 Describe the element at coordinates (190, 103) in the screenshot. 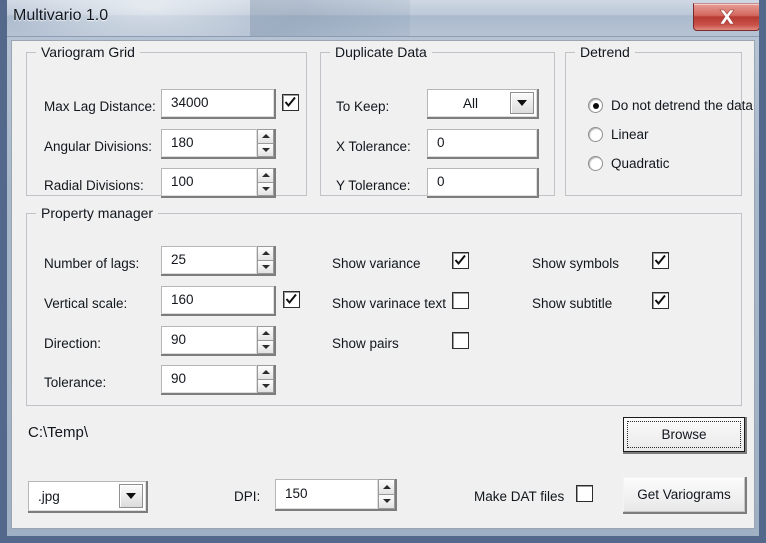

I see `input-max-lag-distance-value: 34000` at that location.